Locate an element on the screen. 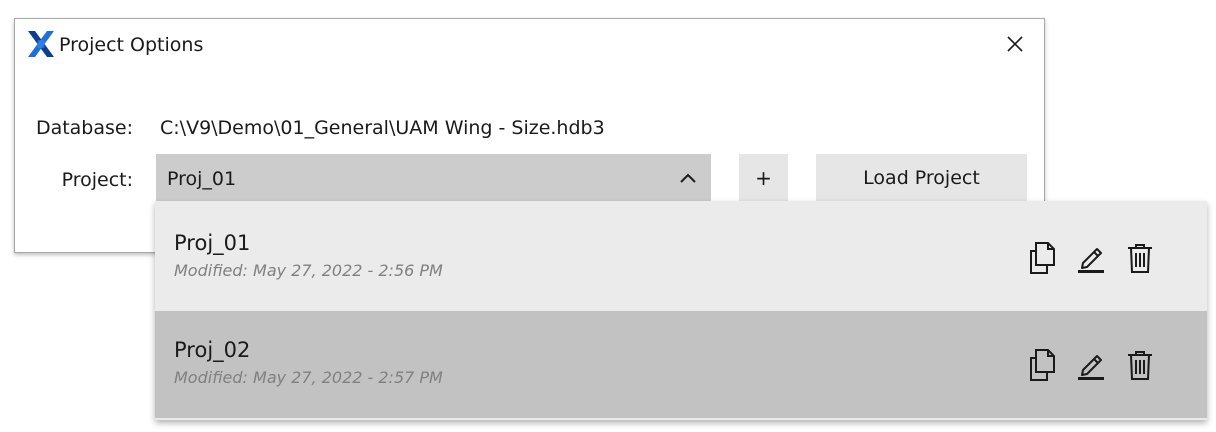 This screenshot has height=432, width=1216. title-bar: Project Options is located at coordinates (529, 44).